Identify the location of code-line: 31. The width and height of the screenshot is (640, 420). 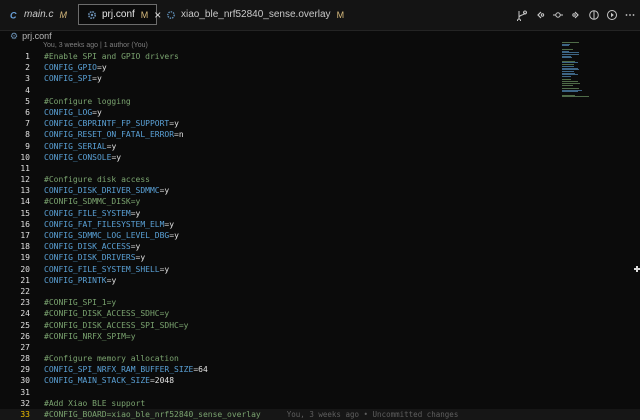
(320, 392).